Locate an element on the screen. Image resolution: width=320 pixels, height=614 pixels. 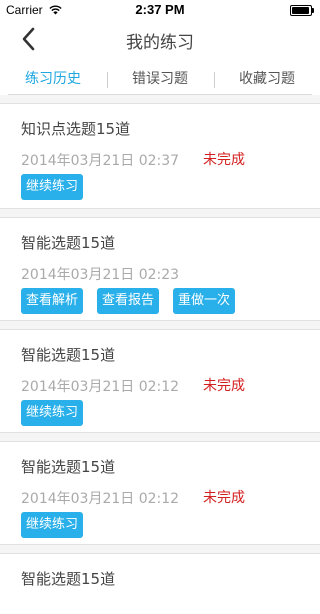
record-title: 知识点选题15道 is located at coordinates (76, 129).